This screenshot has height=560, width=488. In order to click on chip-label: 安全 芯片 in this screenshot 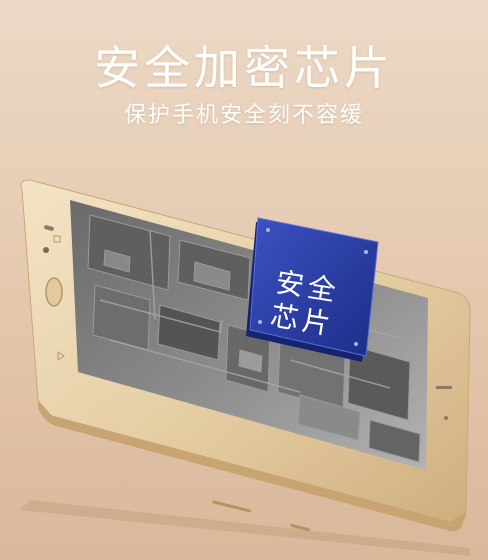, I will do `click(305, 304)`.